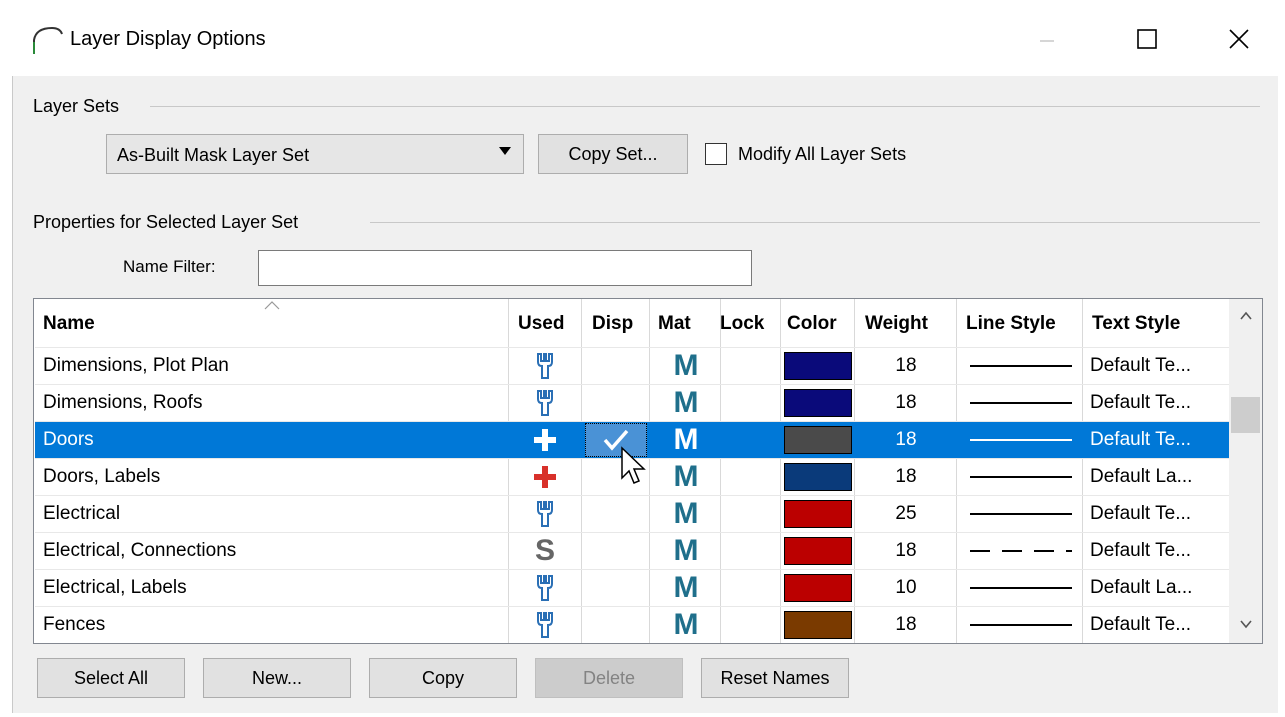 This screenshot has width=1285, height=717. What do you see at coordinates (541, 324) in the screenshot?
I see `col-header-used: Used` at bounding box center [541, 324].